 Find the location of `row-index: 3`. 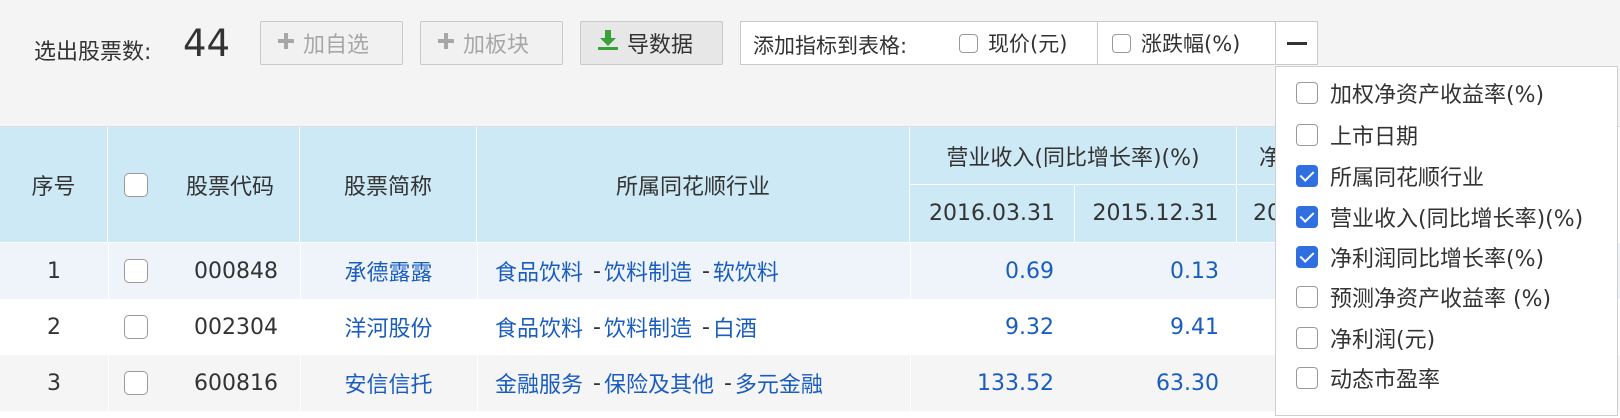

row-index: 3 is located at coordinates (54, 383).